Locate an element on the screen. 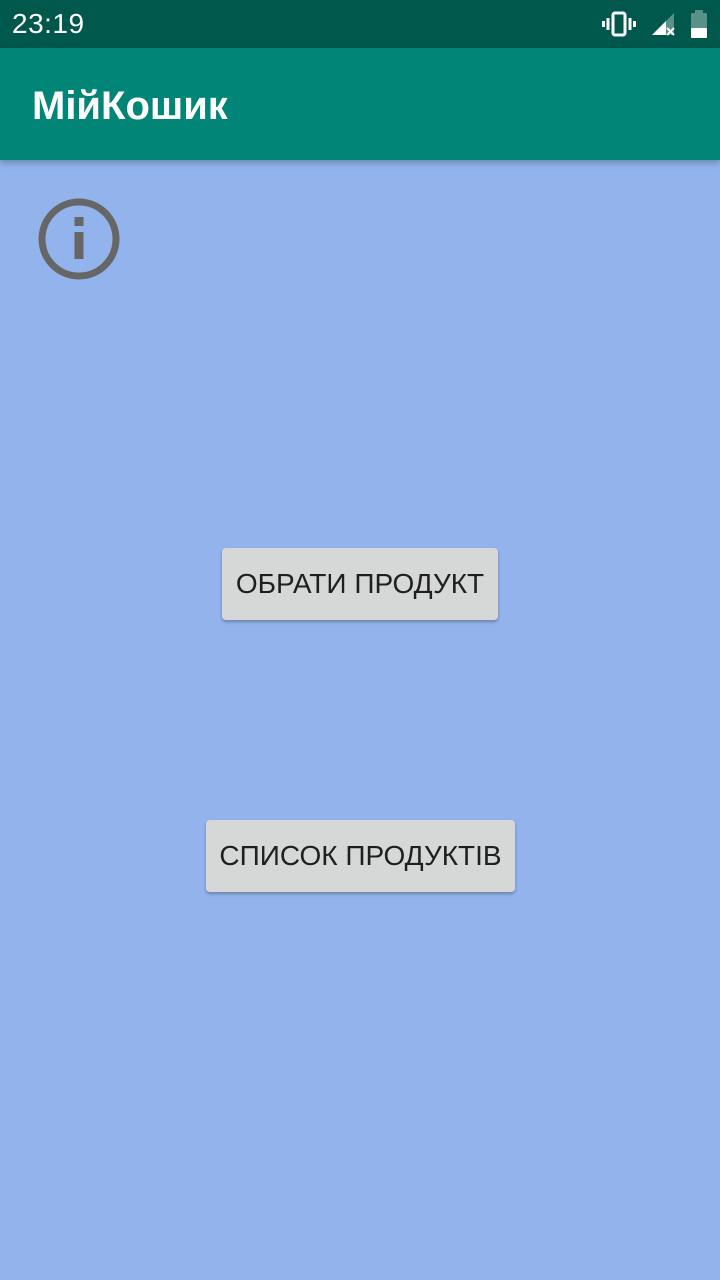 The width and height of the screenshot is (720, 1280). app-title: МійКошик is located at coordinates (130, 106).